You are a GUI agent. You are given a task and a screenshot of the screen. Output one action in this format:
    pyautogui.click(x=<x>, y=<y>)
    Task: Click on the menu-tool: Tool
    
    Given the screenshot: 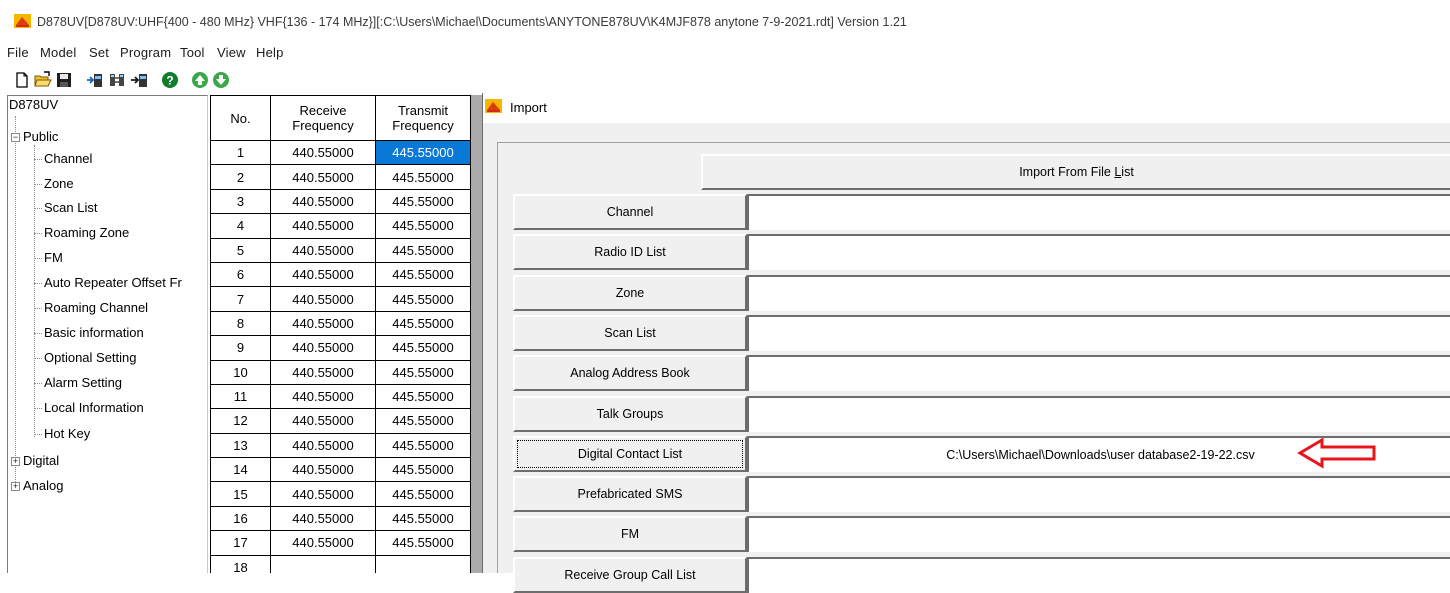 What is the action you would take?
    pyautogui.click(x=192, y=52)
    